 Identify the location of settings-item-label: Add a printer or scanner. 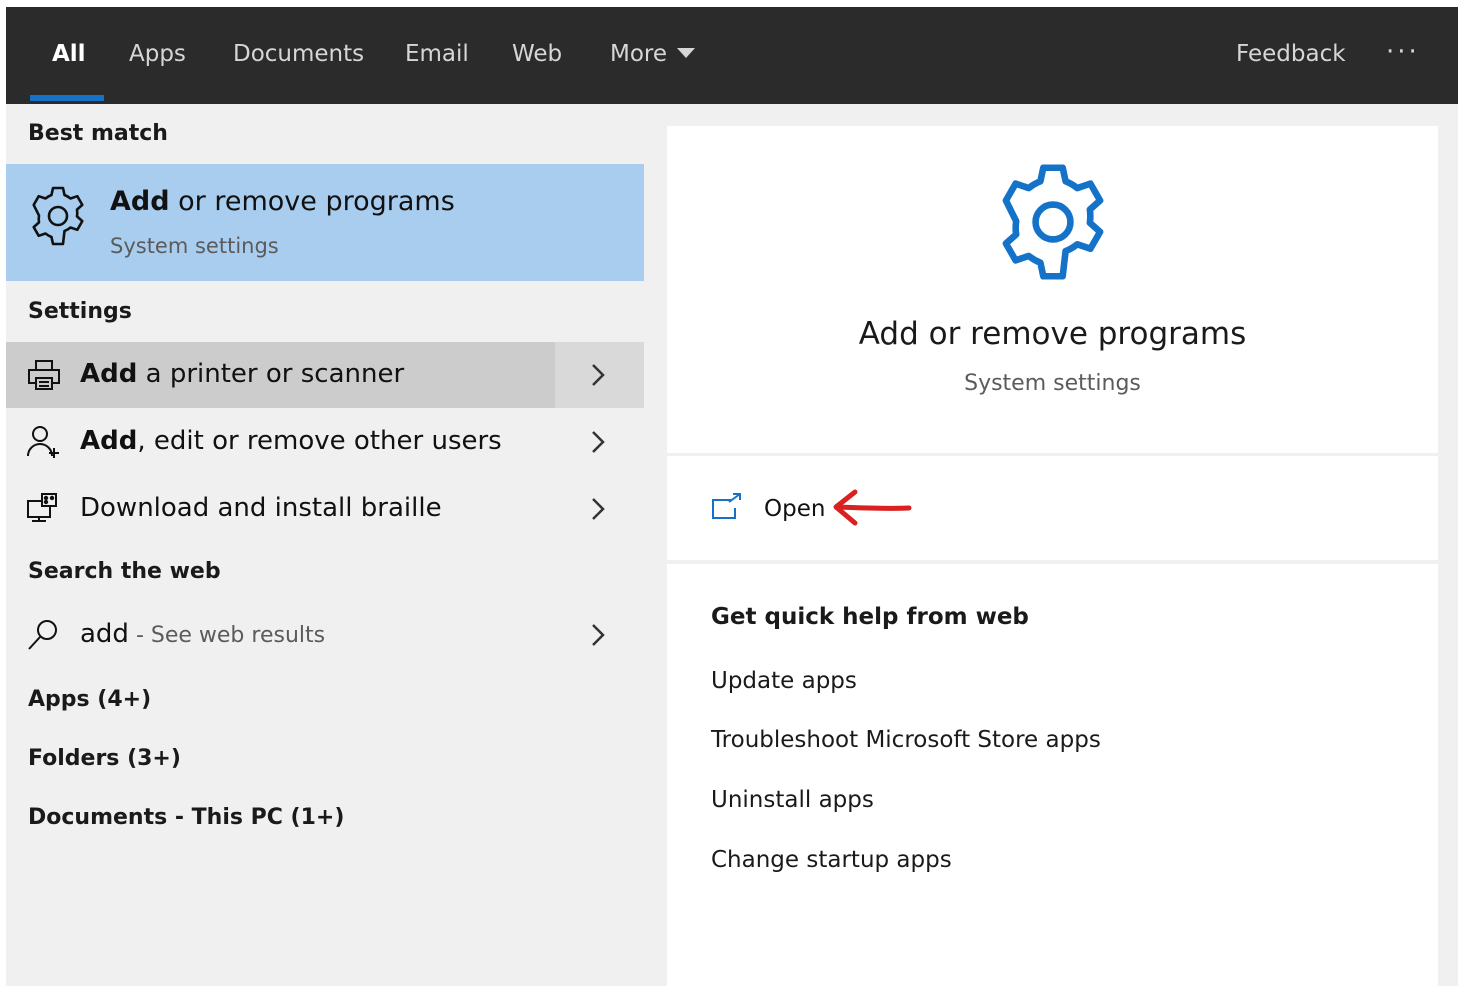
(242, 374).